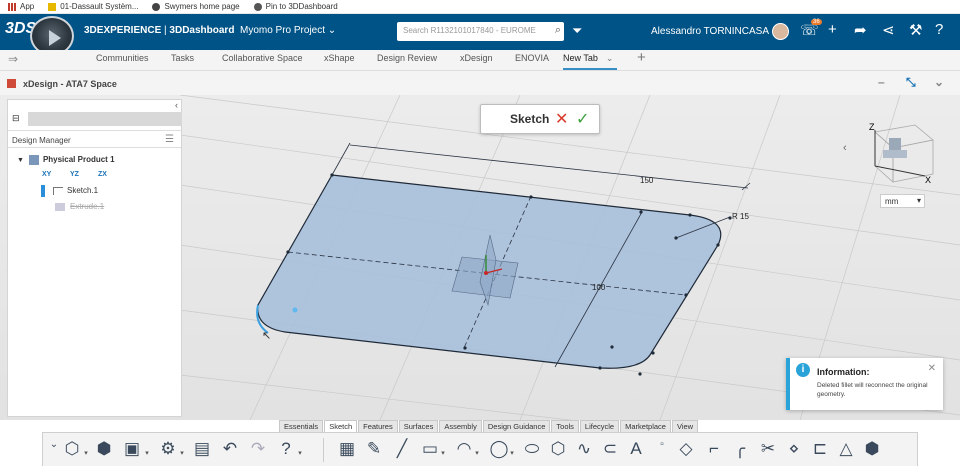  I want to click on tab-communities: Communities, so click(122, 60).